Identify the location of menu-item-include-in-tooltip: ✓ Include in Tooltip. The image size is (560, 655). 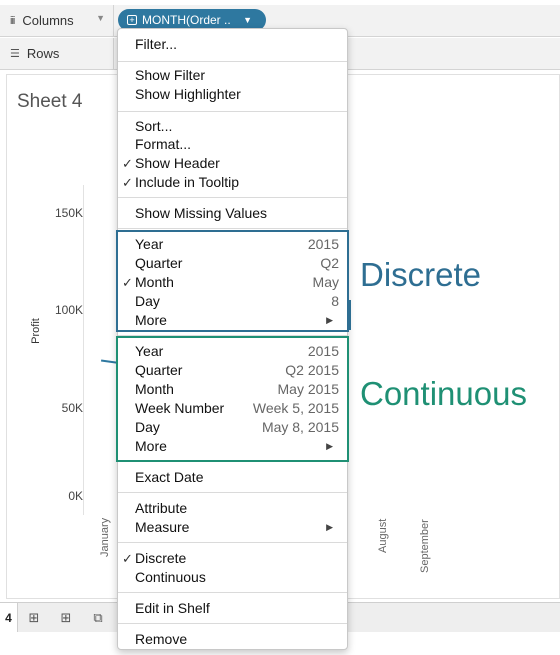
(232, 182).